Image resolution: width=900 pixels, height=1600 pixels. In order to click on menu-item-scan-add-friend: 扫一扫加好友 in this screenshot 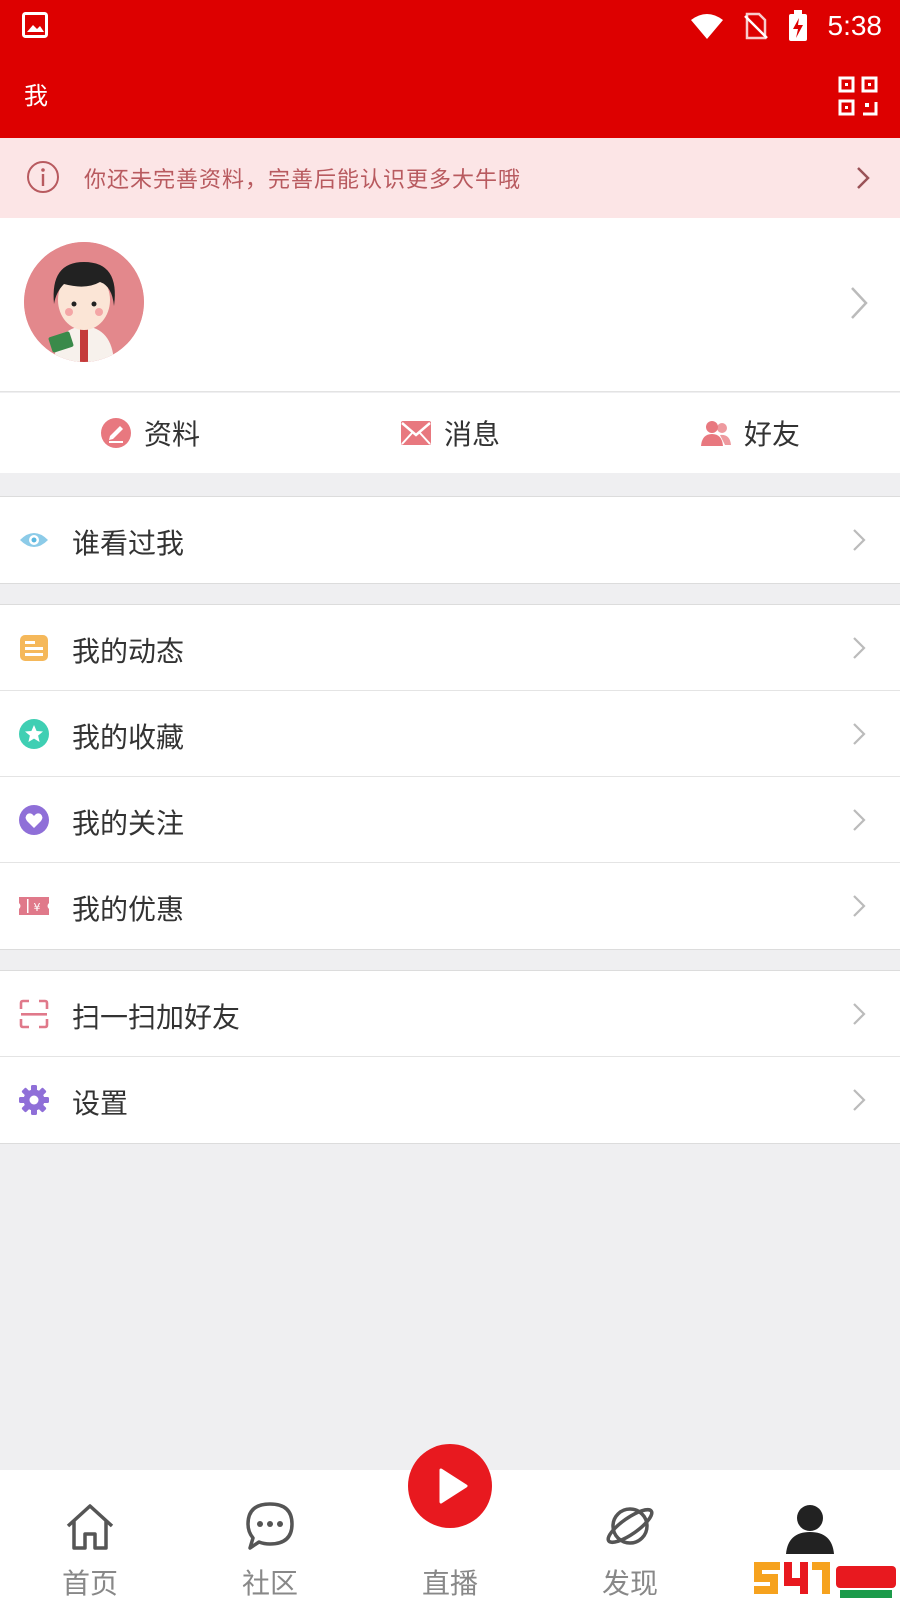, I will do `click(450, 1014)`.